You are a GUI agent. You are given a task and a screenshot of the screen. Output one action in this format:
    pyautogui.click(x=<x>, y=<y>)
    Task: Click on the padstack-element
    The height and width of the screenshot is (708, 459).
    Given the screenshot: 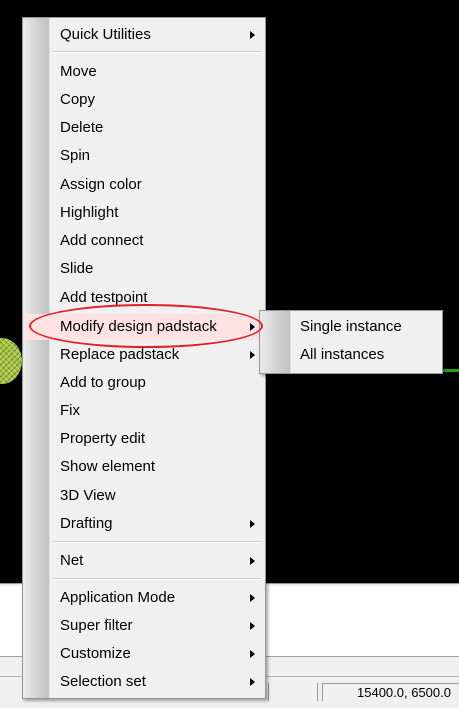 What is the action you would take?
    pyautogui.click(x=11, y=361)
    